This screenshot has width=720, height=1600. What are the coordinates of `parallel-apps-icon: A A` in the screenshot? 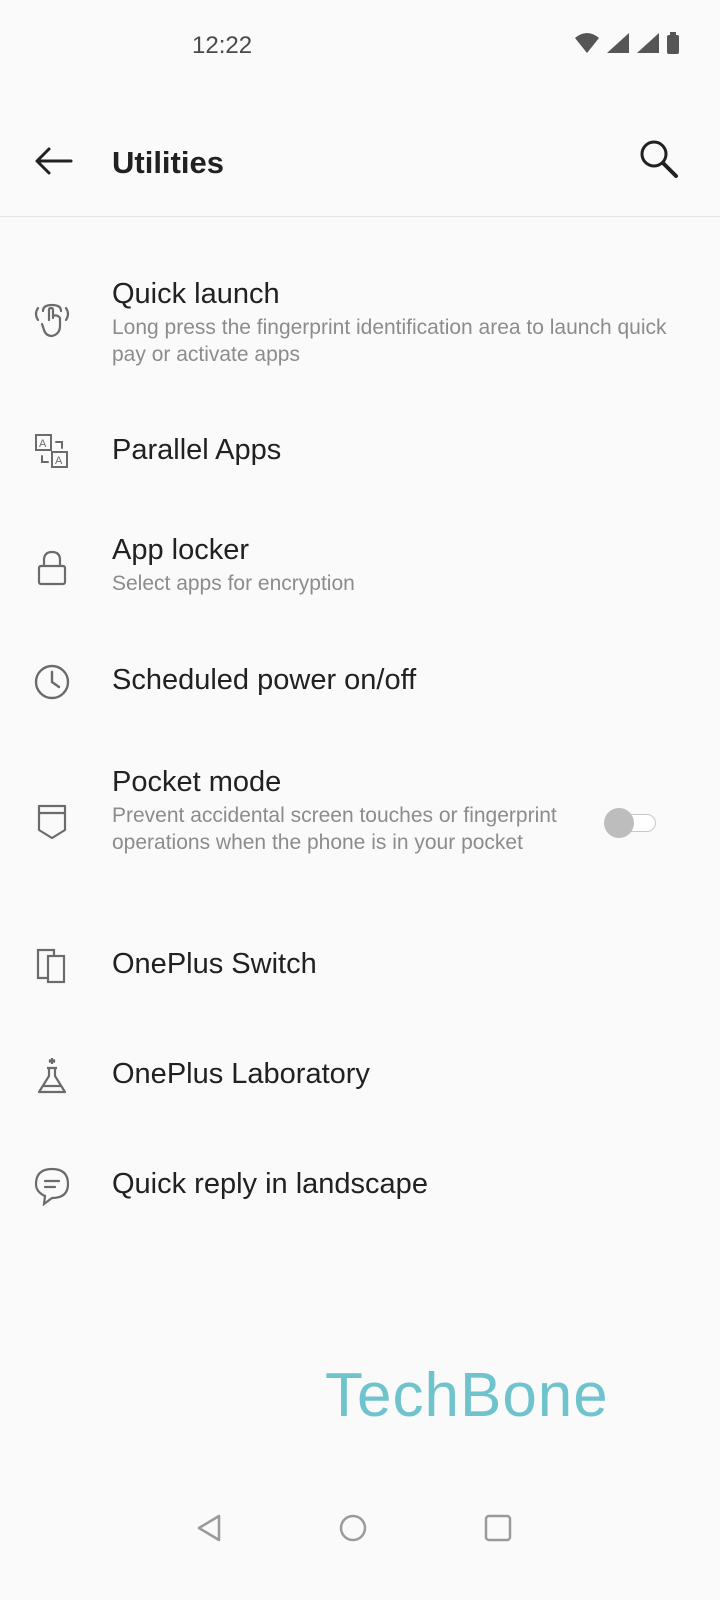 It's located at (52, 452).